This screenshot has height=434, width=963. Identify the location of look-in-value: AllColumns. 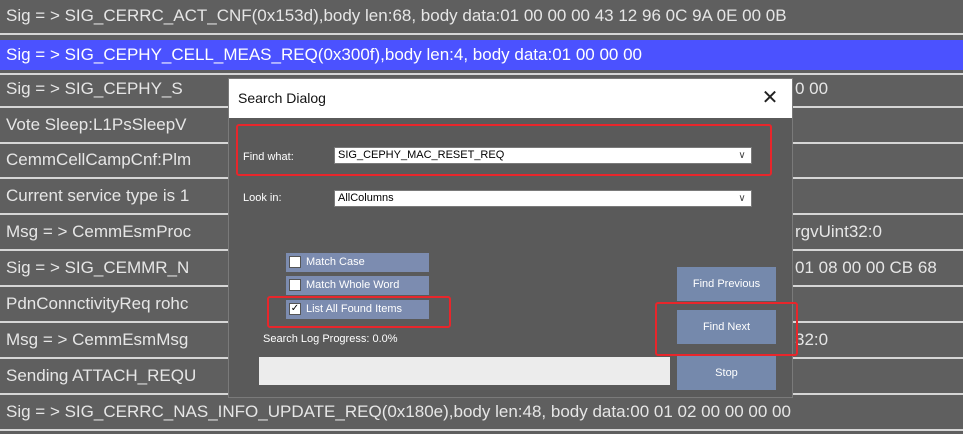
(366, 198).